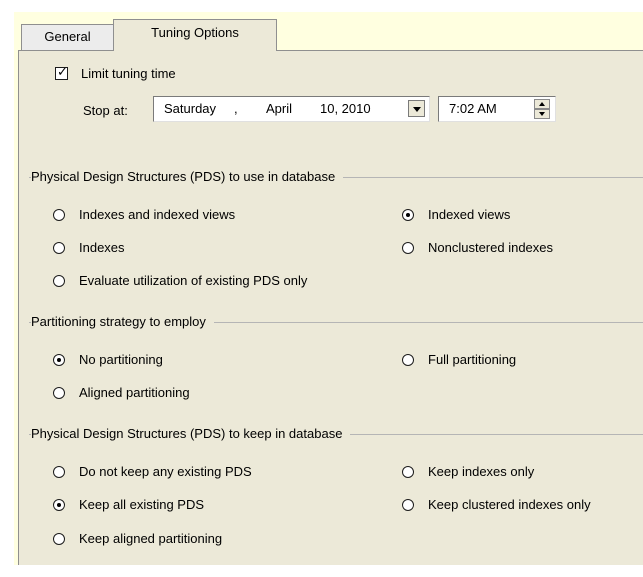 Image resolution: width=643 pixels, height=577 pixels. I want to click on radio-label-indexes-and-indexed-views: Indexes and indexed views, so click(157, 214).